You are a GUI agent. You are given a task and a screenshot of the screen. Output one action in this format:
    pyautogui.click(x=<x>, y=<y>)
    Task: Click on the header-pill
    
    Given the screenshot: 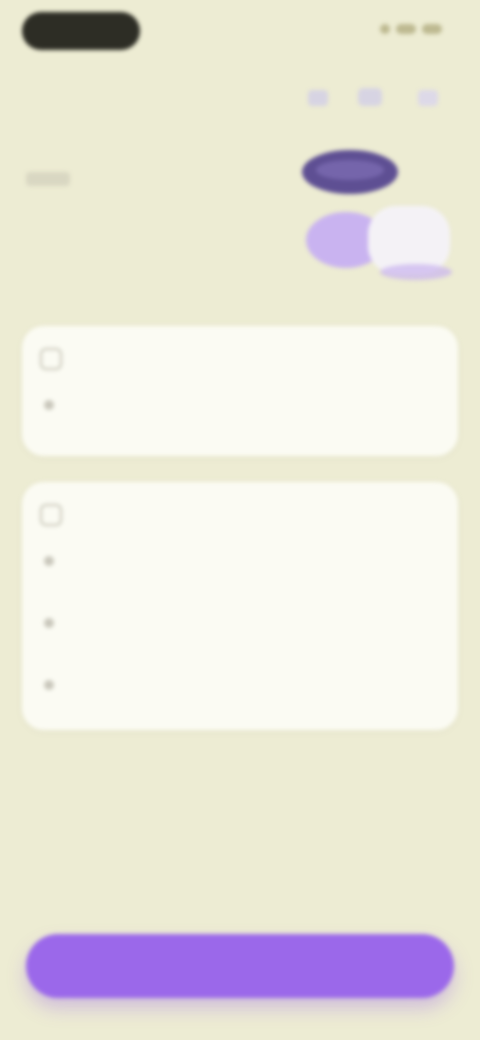 What is the action you would take?
    pyautogui.click(x=81, y=31)
    